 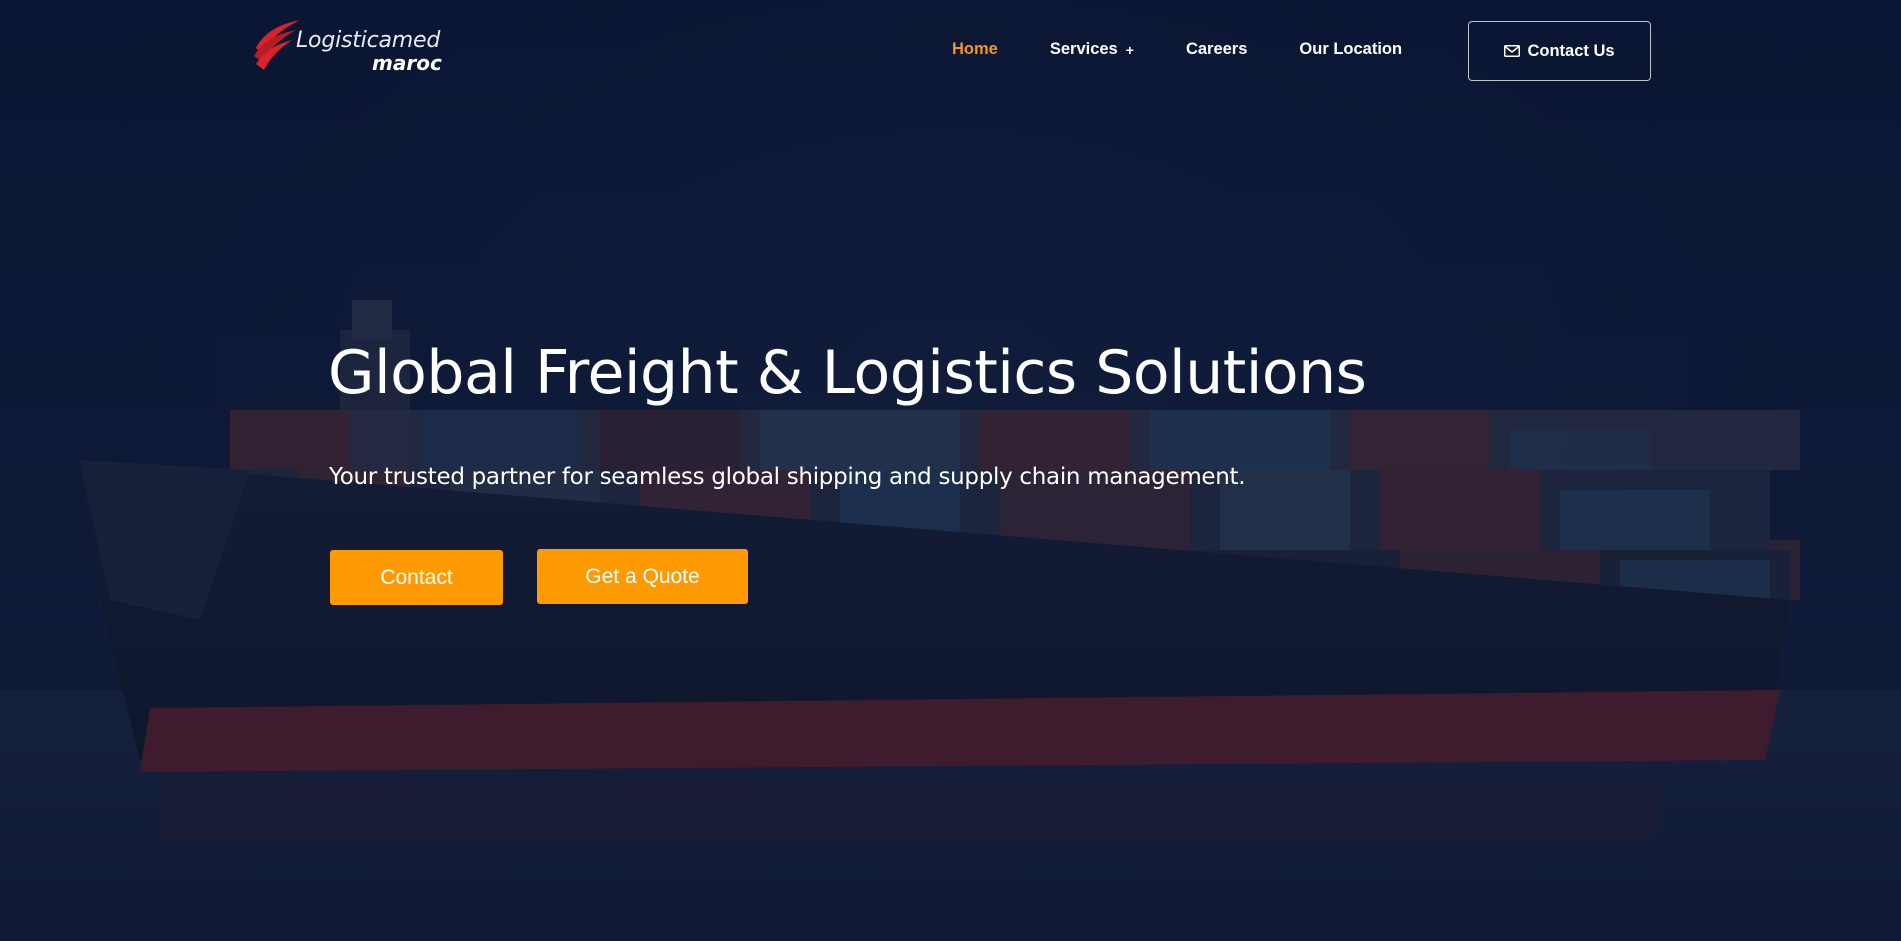 I want to click on nav-item-services: Services +, so click(x=1092, y=49).